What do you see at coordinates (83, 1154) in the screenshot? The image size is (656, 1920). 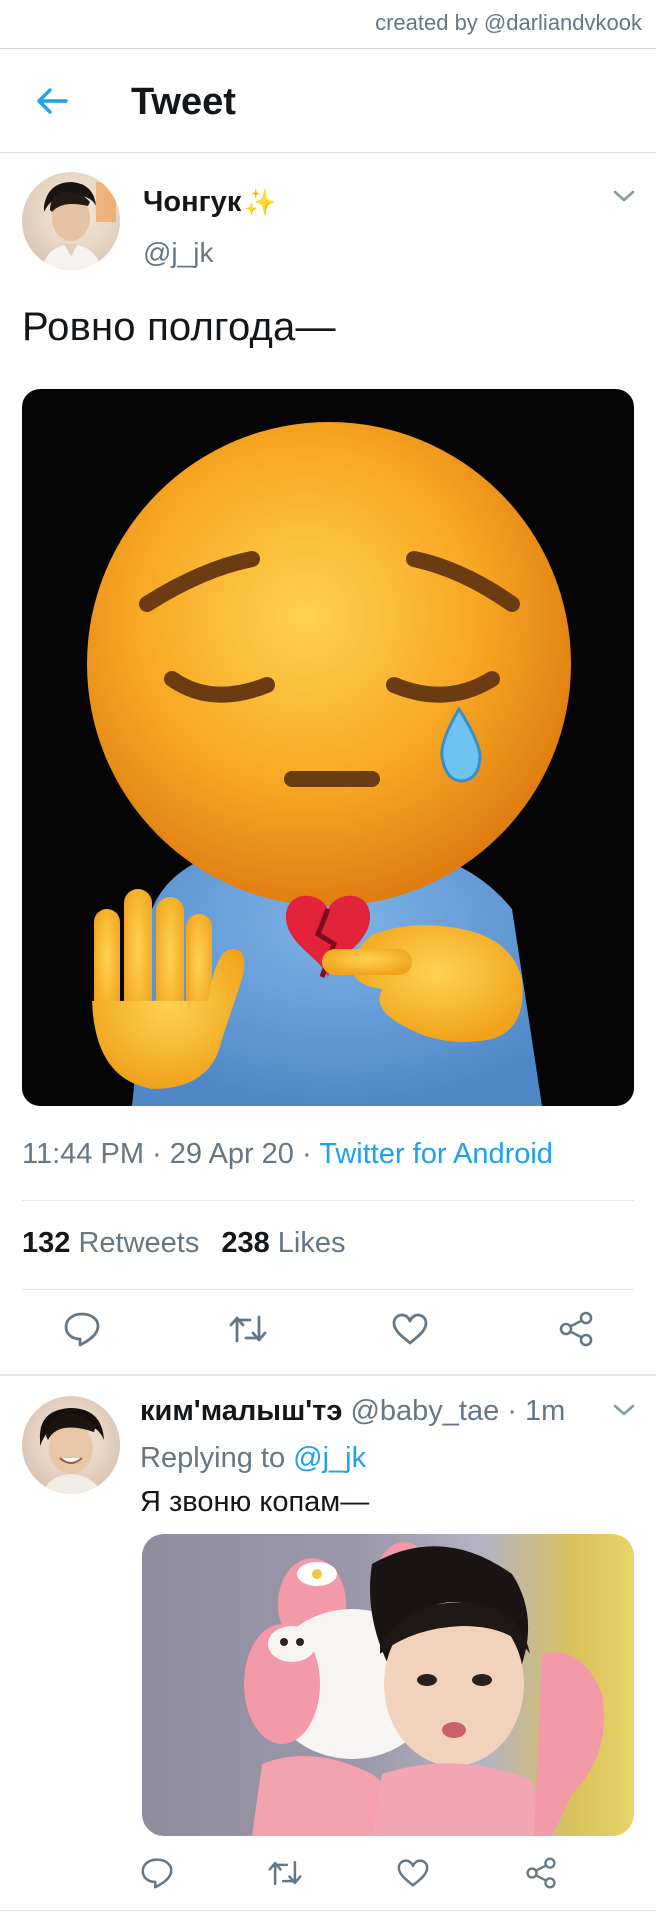 I see `tweet-time: 11:44 PM` at bounding box center [83, 1154].